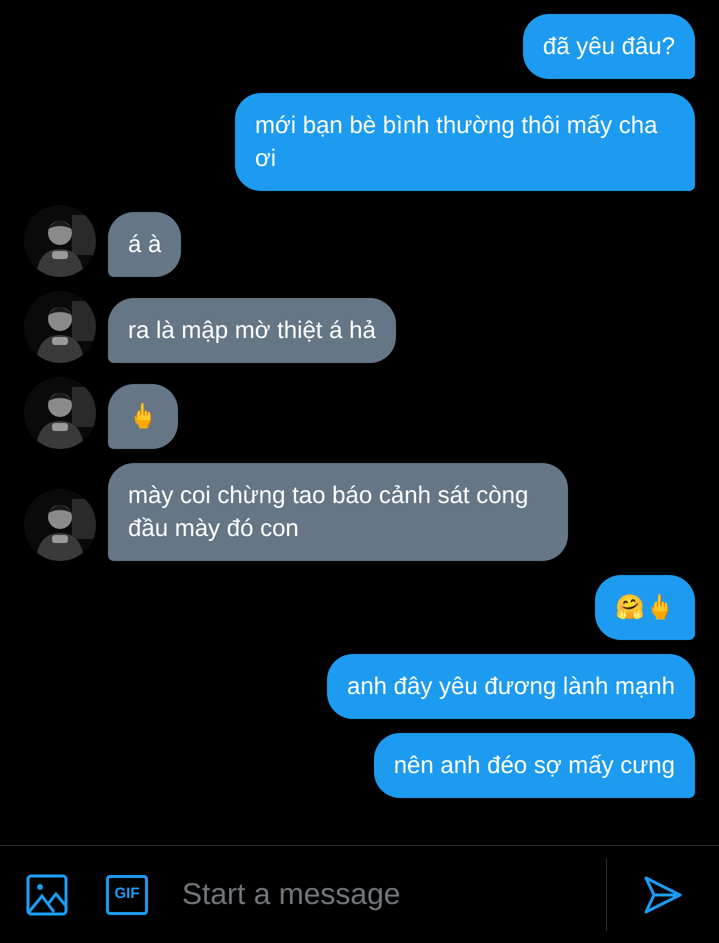 The image size is (719, 943). Describe the element at coordinates (510, 686) in the screenshot. I see `sent-message-bubble: anh đây yêu đương lành mạnh` at that location.